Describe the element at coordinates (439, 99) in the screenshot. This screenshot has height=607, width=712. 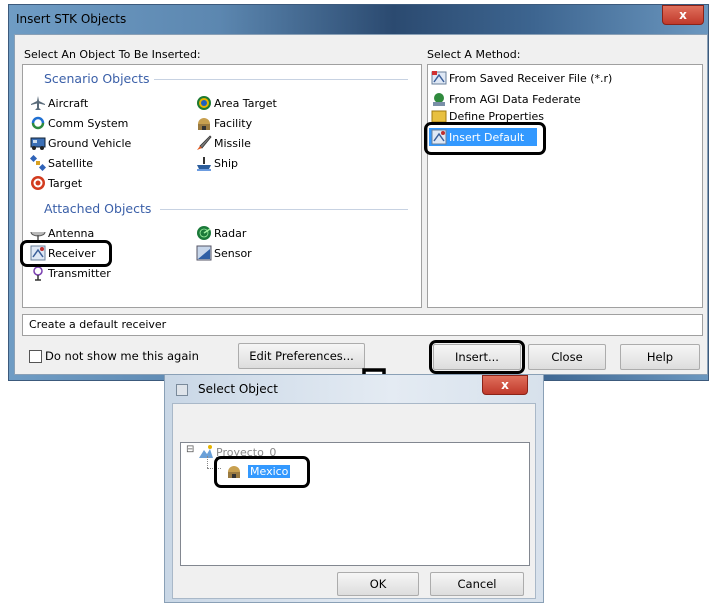
I see `data-federate-icon` at that location.